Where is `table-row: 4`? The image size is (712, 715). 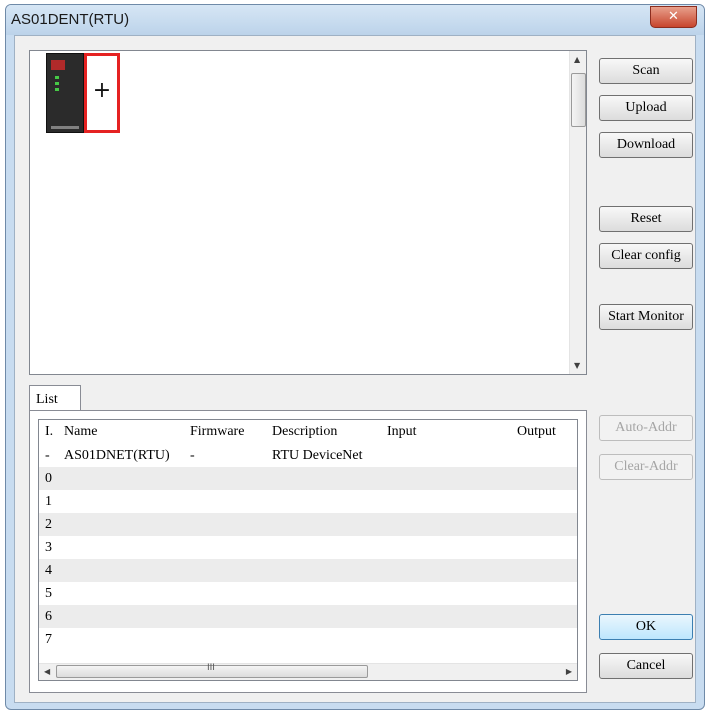 table-row: 4 is located at coordinates (308, 570).